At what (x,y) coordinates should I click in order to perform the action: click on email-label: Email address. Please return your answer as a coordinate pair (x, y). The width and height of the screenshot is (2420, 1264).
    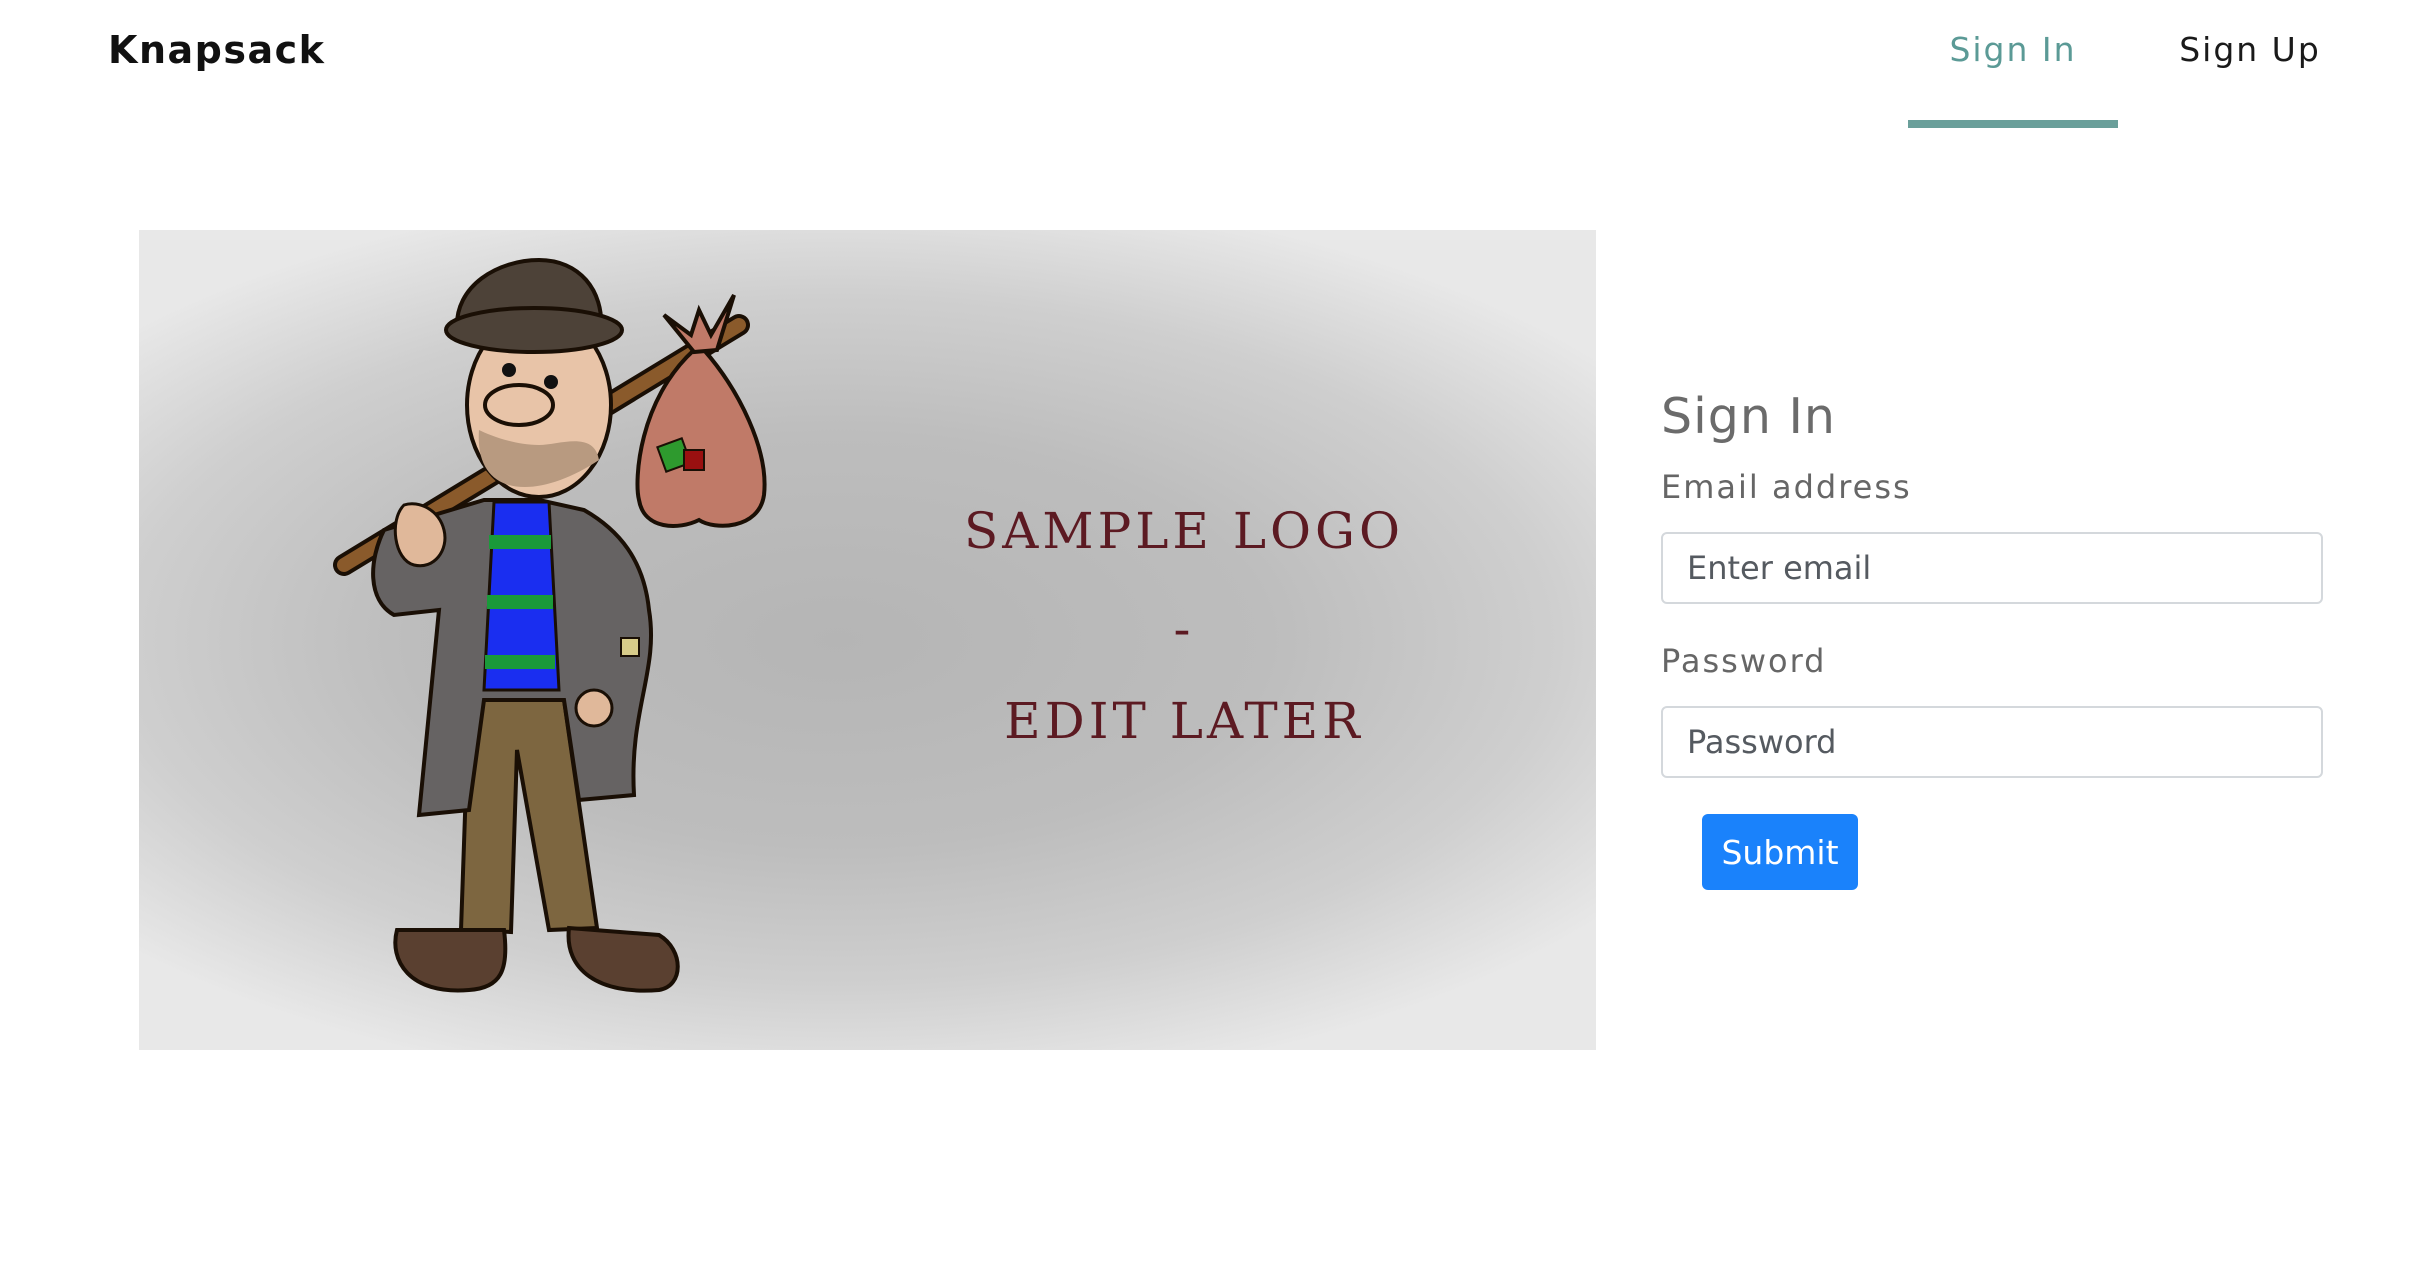
    Looking at the image, I should click on (1786, 487).